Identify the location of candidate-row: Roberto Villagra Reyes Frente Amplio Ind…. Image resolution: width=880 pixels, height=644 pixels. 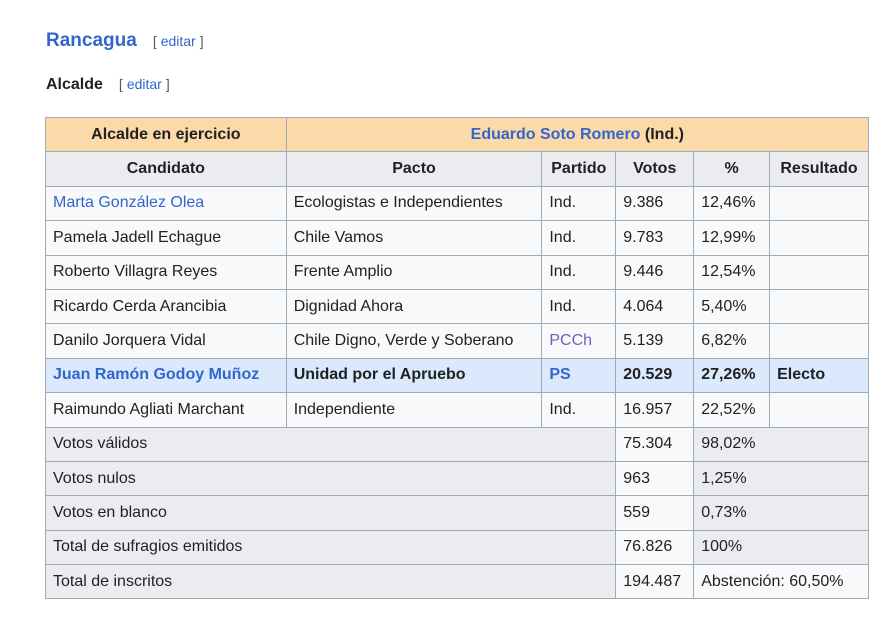
(457, 272).